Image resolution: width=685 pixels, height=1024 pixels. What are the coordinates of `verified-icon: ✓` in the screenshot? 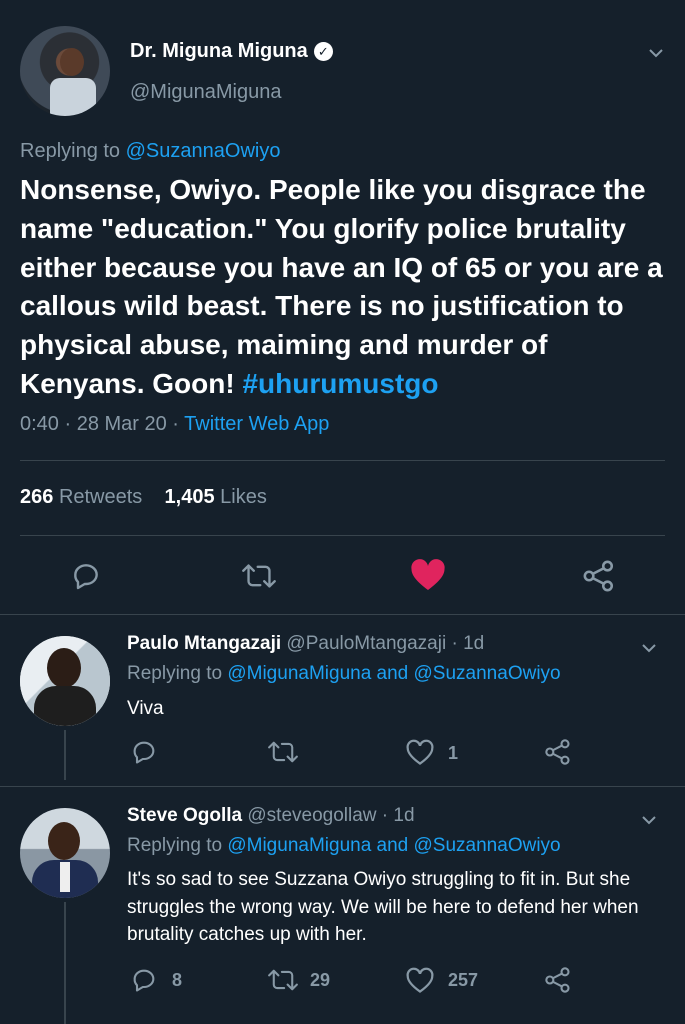 It's located at (323, 51).